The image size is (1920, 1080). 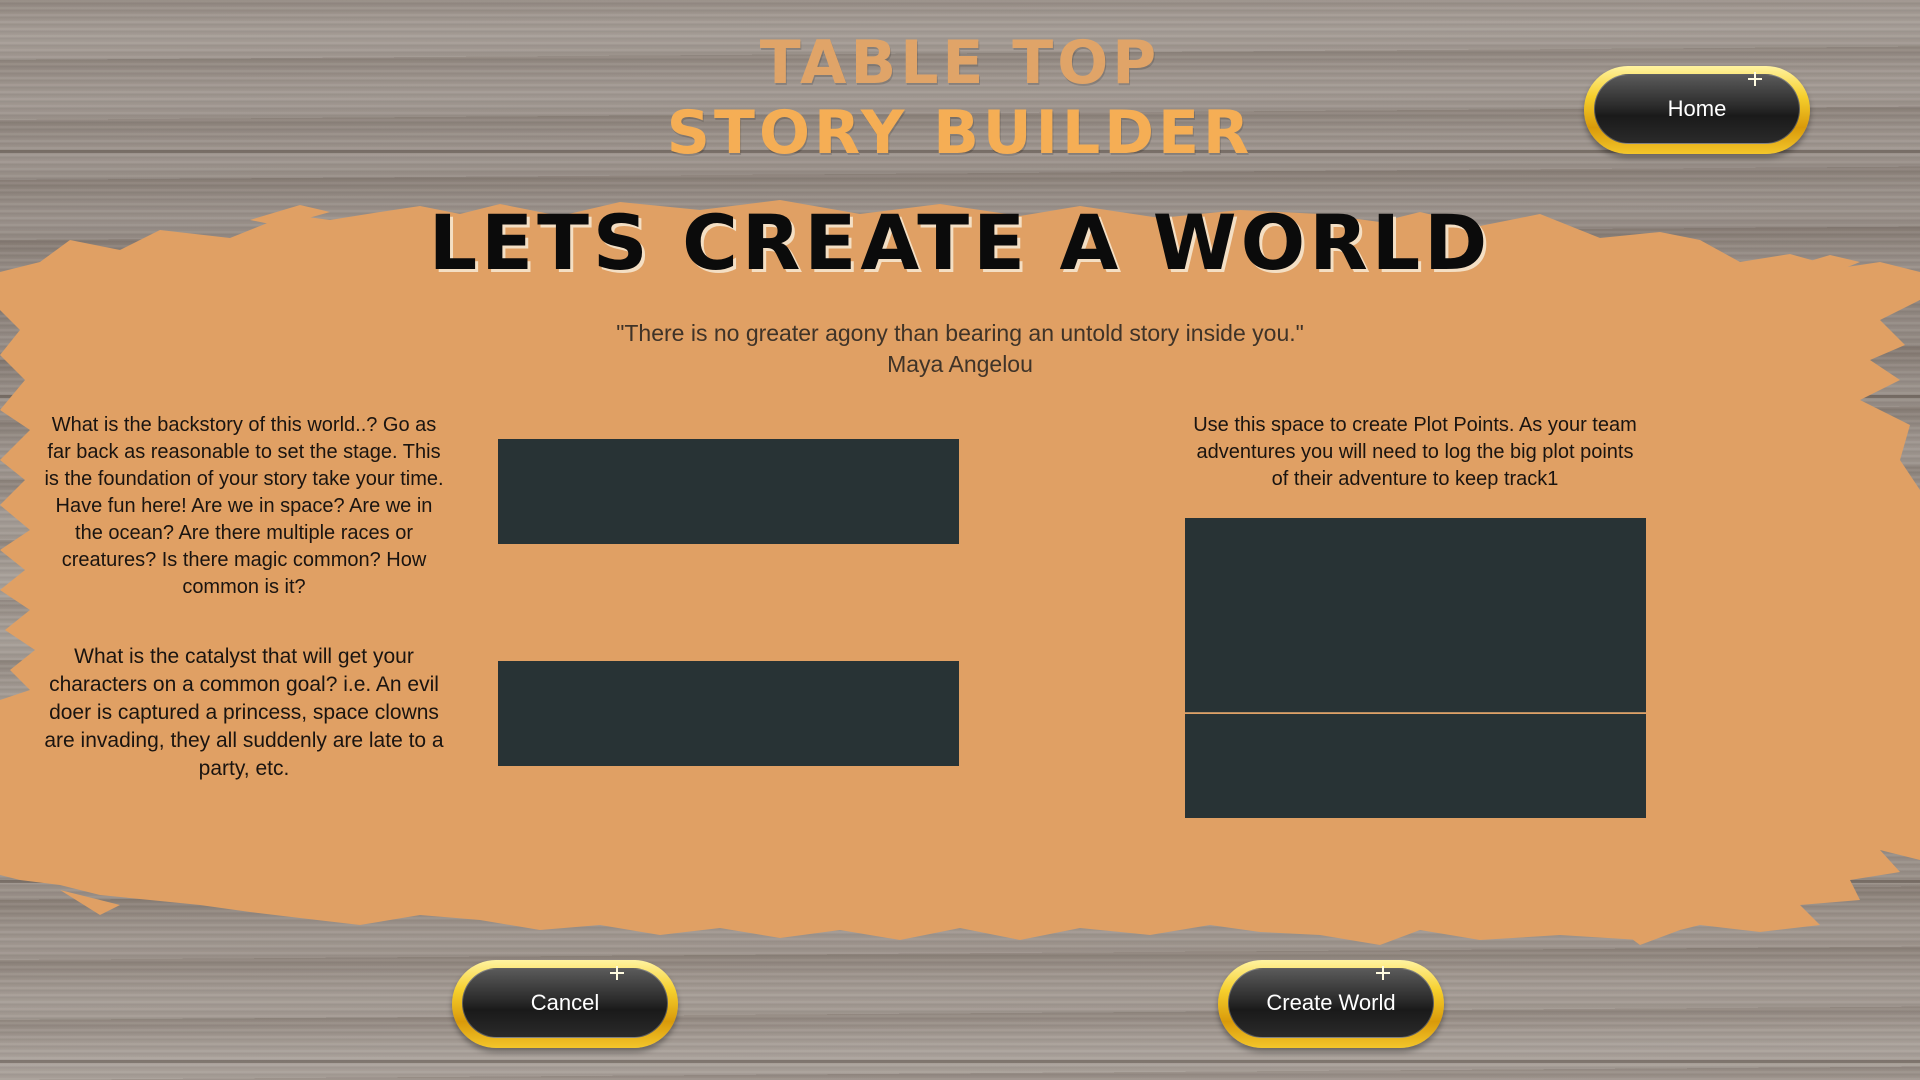 What do you see at coordinates (728, 713) in the screenshot?
I see `catalyst-input` at bounding box center [728, 713].